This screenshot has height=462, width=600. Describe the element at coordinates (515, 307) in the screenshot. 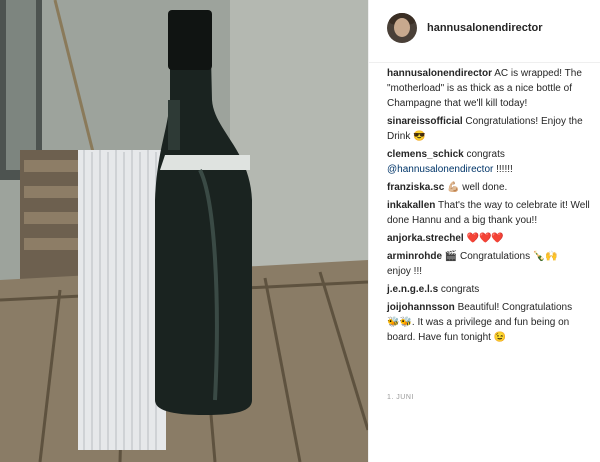

I see `comment-text: Beautiful! Congratulations` at that location.